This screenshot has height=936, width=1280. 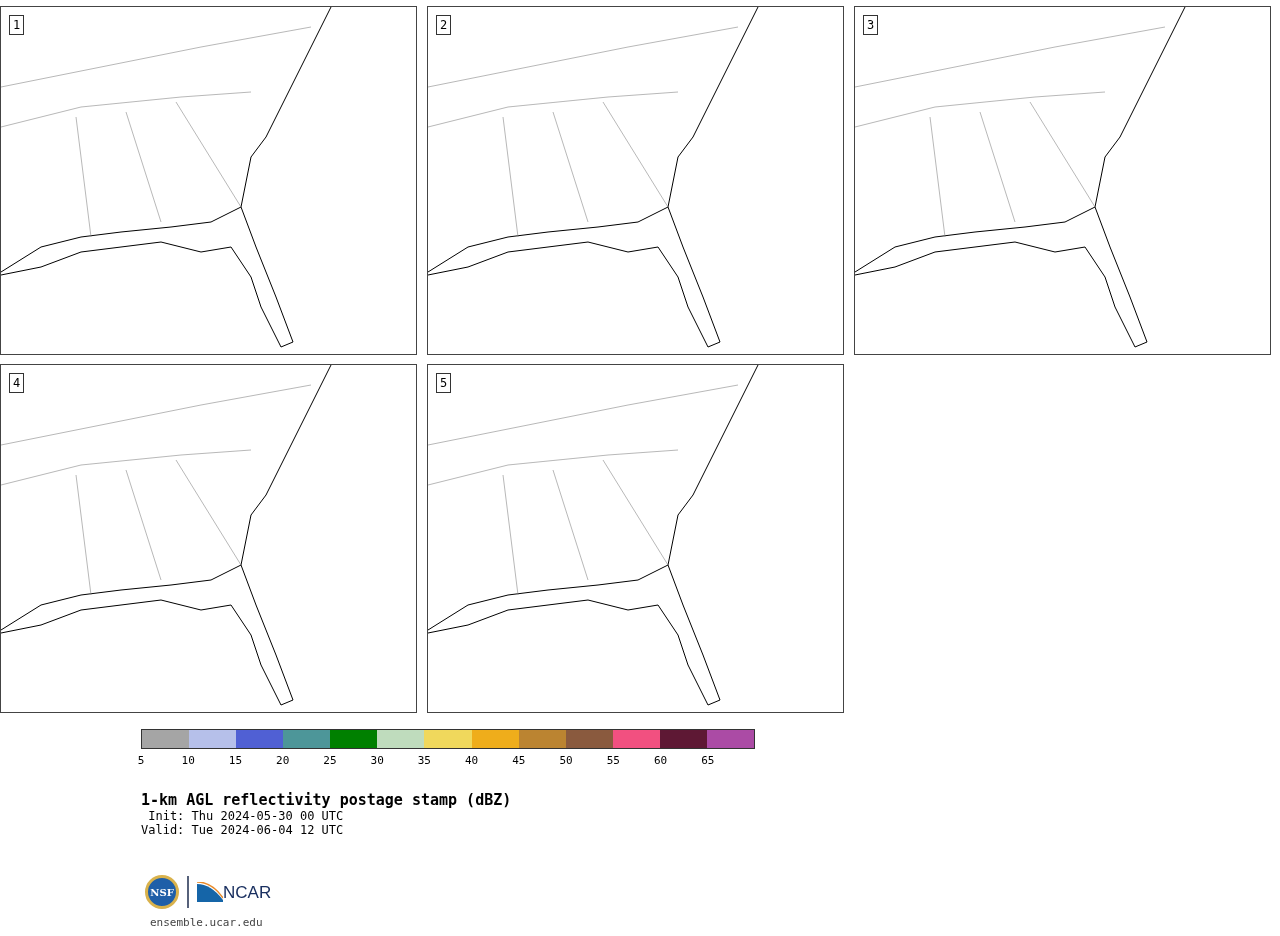 What do you see at coordinates (566, 761) in the screenshot?
I see `legend-tick-label: 50` at bounding box center [566, 761].